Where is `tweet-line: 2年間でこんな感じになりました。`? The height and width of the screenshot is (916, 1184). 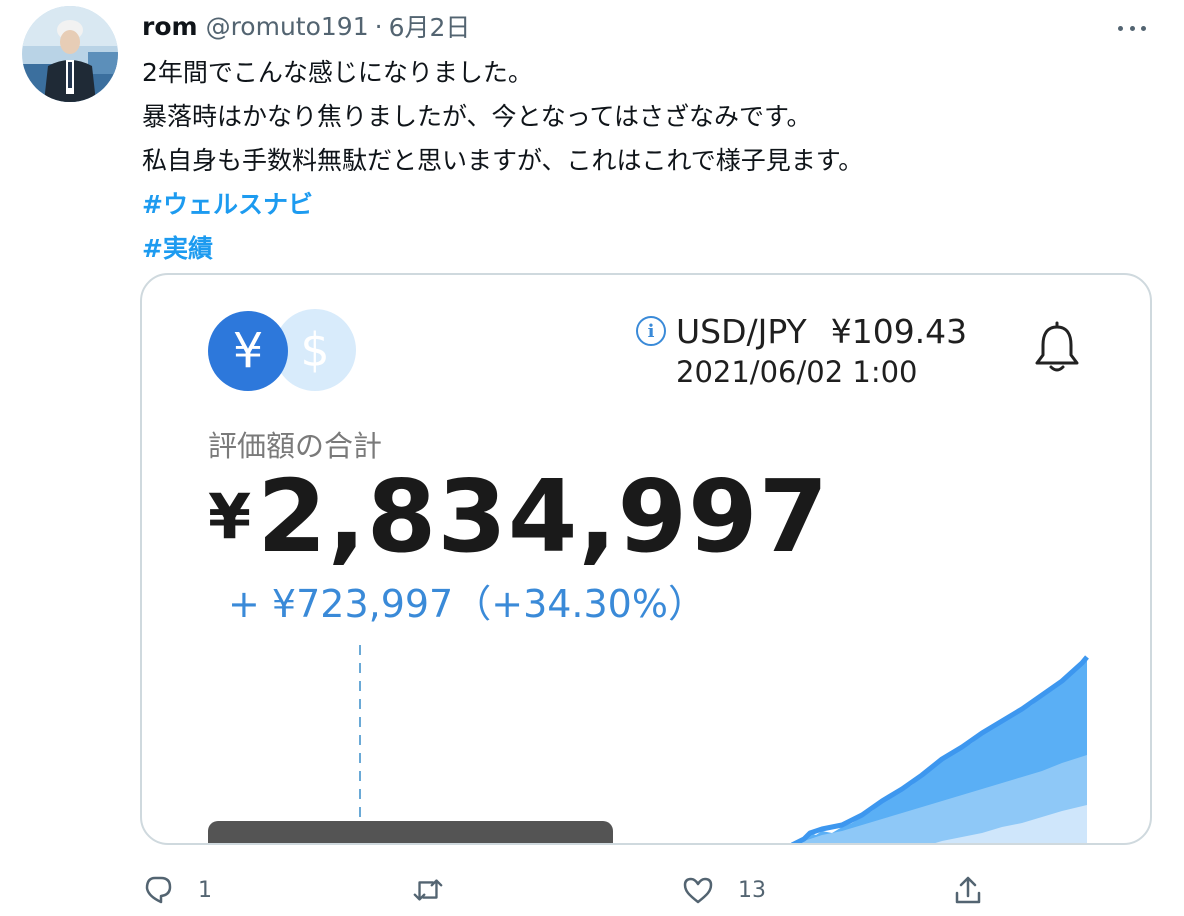
tweet-line: 2年間でこんな感じになりました。 is located at coordinates (337, 72).